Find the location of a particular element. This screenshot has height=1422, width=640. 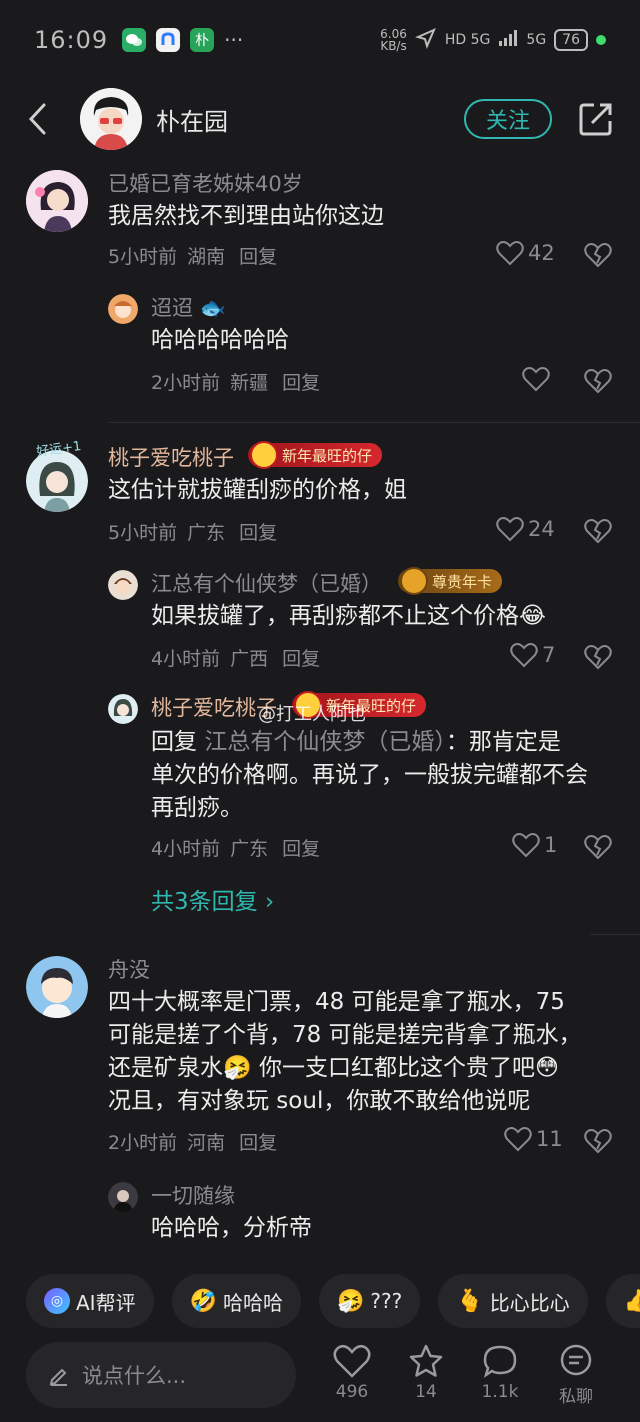

comment-item: 已婚已育老姊妹40岁 我居然找不到理由站你这边 5小时前 湖南 回复 42 is located at coordinates (320, 213).